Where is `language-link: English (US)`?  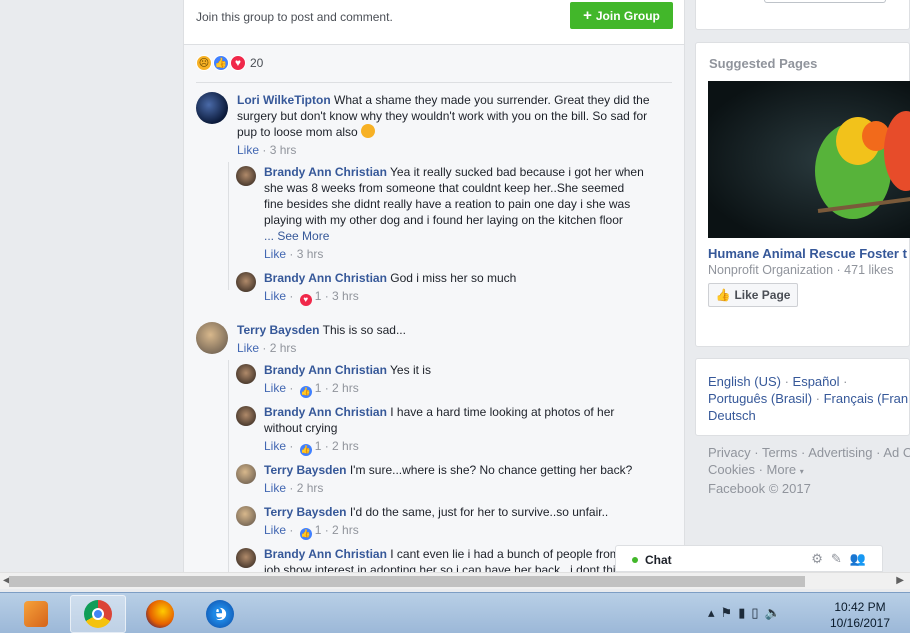 language-link: English (US) is located at coordinates (744, 381).